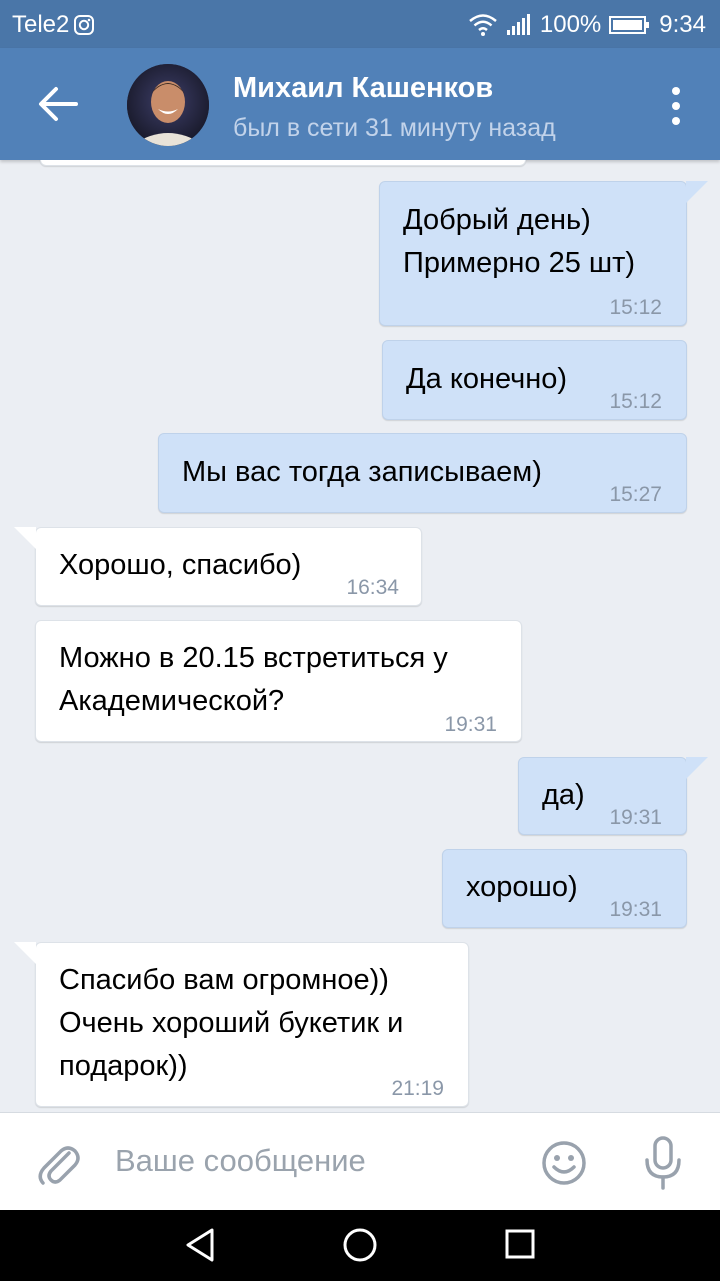 This screenshot has height=1281, width=720. What do you see at coordinates (240, 1161) in the screenshot?
I see `message-input: Ваше сообщение` at bounding box center [240, 1161].